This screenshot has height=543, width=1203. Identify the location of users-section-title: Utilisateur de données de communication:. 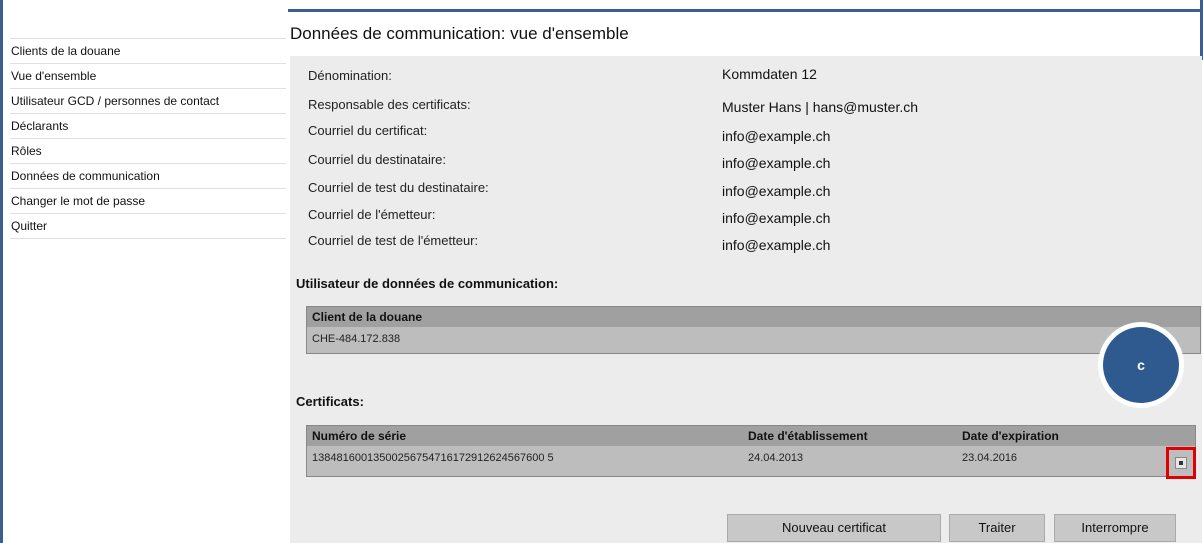
(427, 283).